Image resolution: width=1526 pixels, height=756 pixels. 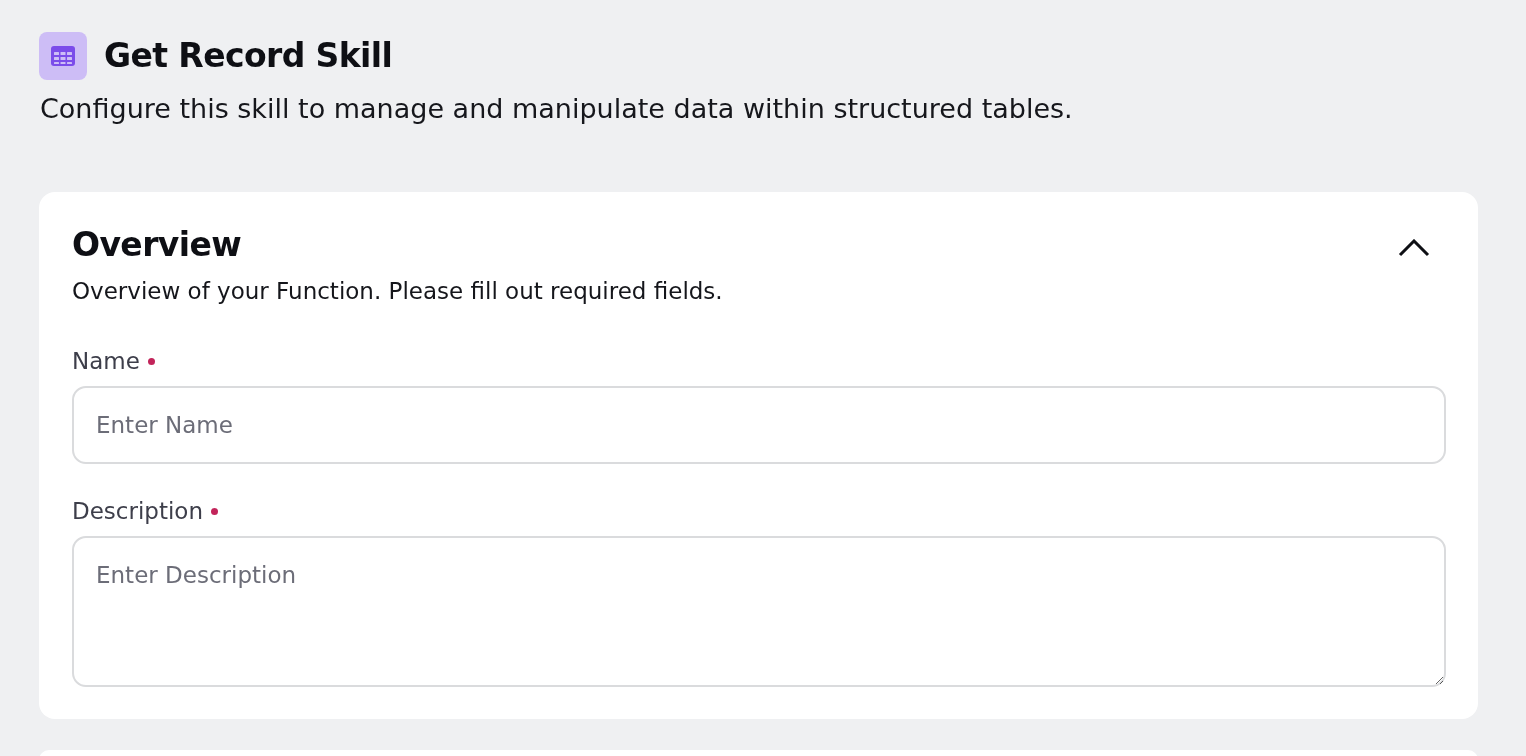 What do you see at coordinates (106, 361) in the screenshot?
I see `field-label: Name` at bounding box center [106, 361].